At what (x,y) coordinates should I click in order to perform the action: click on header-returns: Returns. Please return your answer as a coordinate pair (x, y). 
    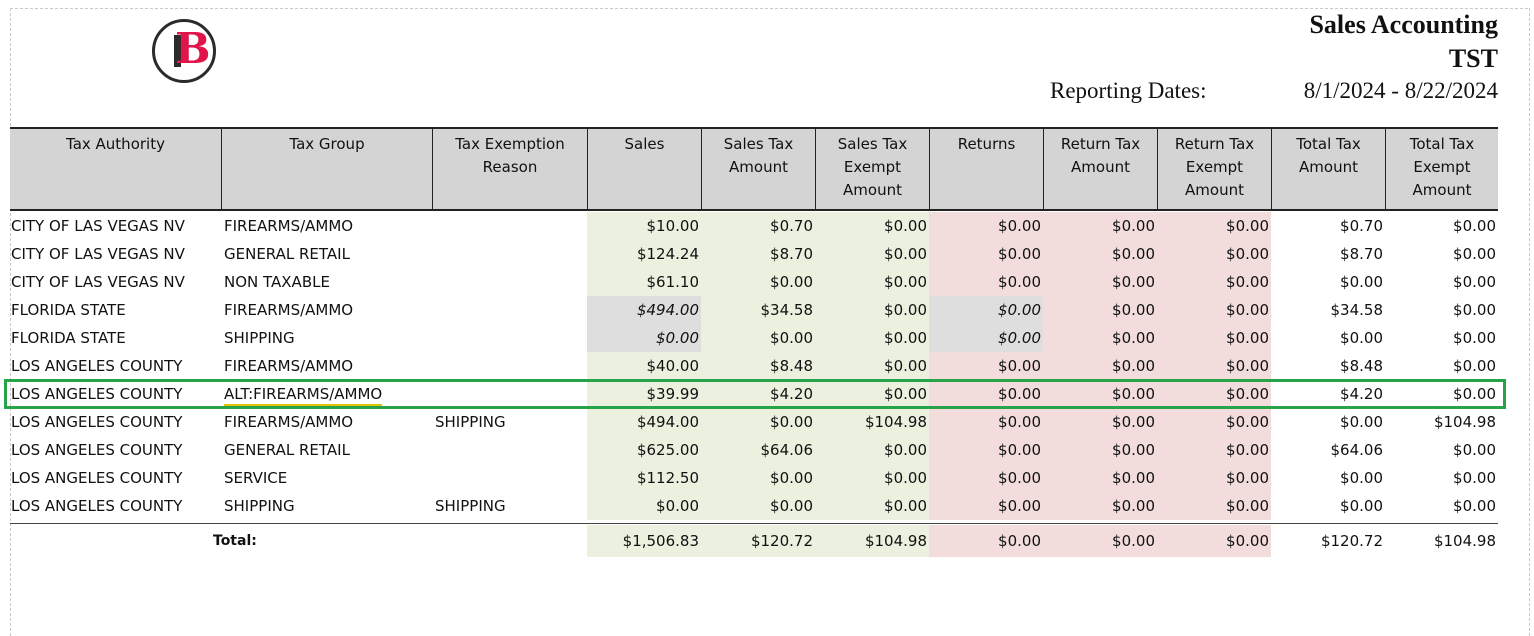
    Looking at the image, I should click on (986, 169).